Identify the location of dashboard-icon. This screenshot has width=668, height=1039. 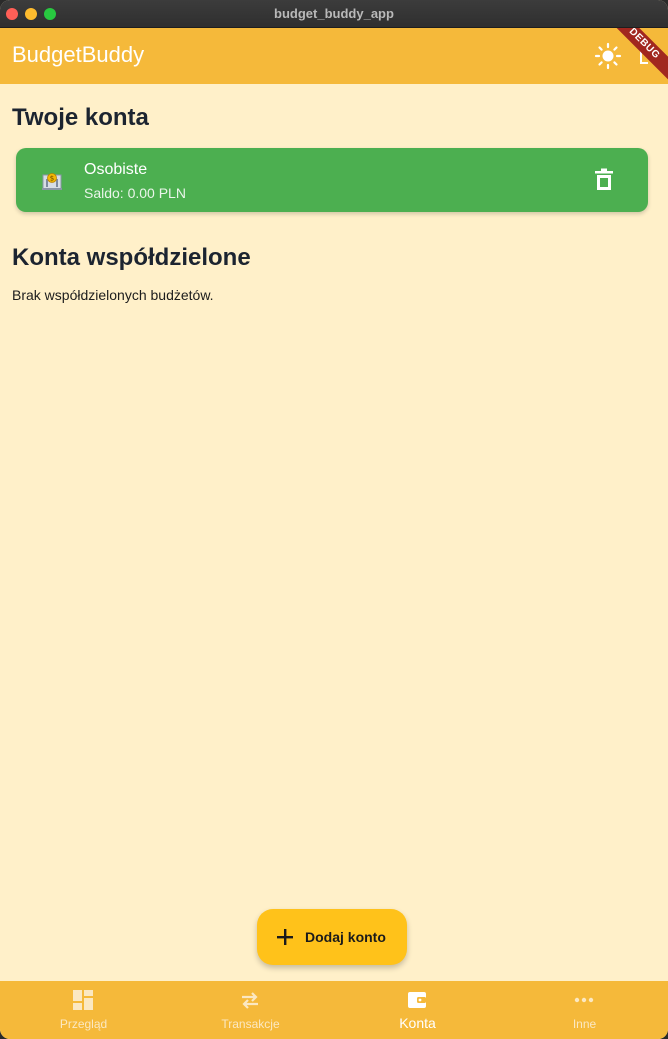
(83, 1000).